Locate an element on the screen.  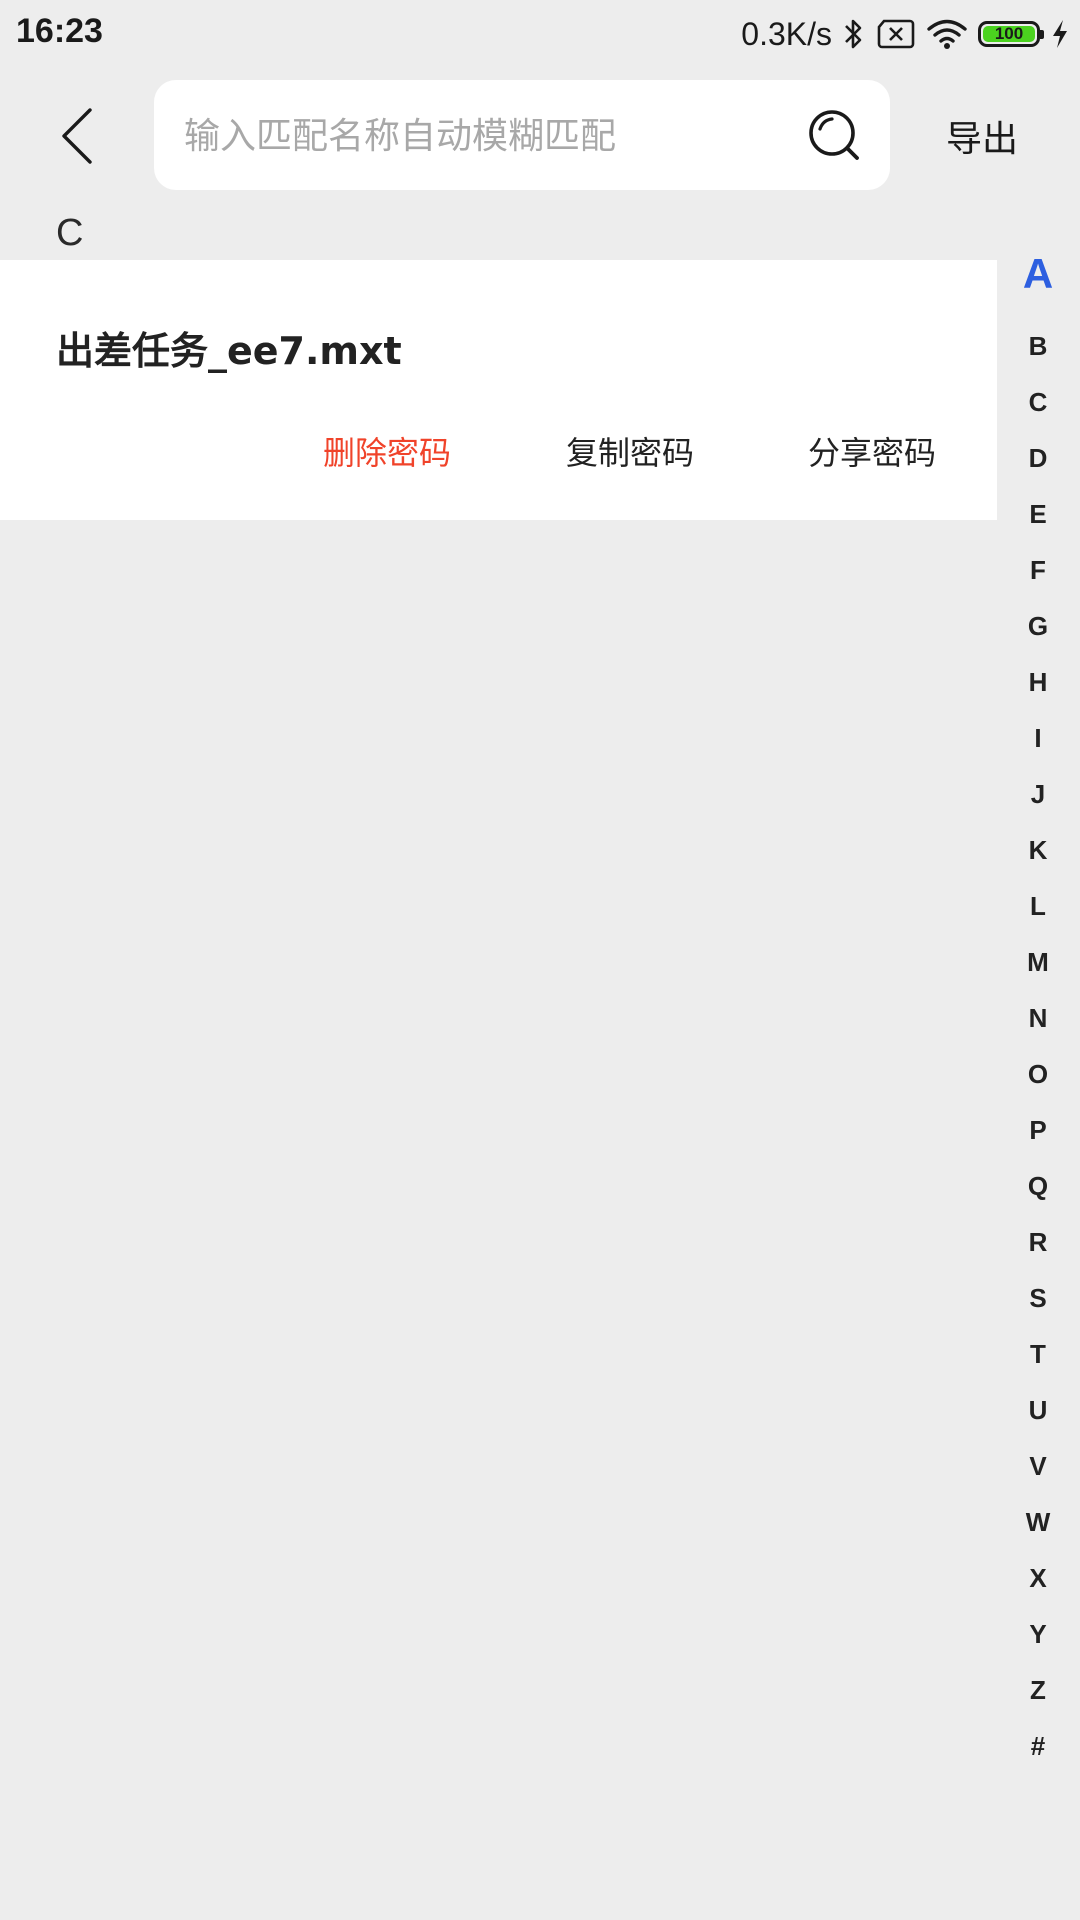
search-box is located at coordinates (522, 136).